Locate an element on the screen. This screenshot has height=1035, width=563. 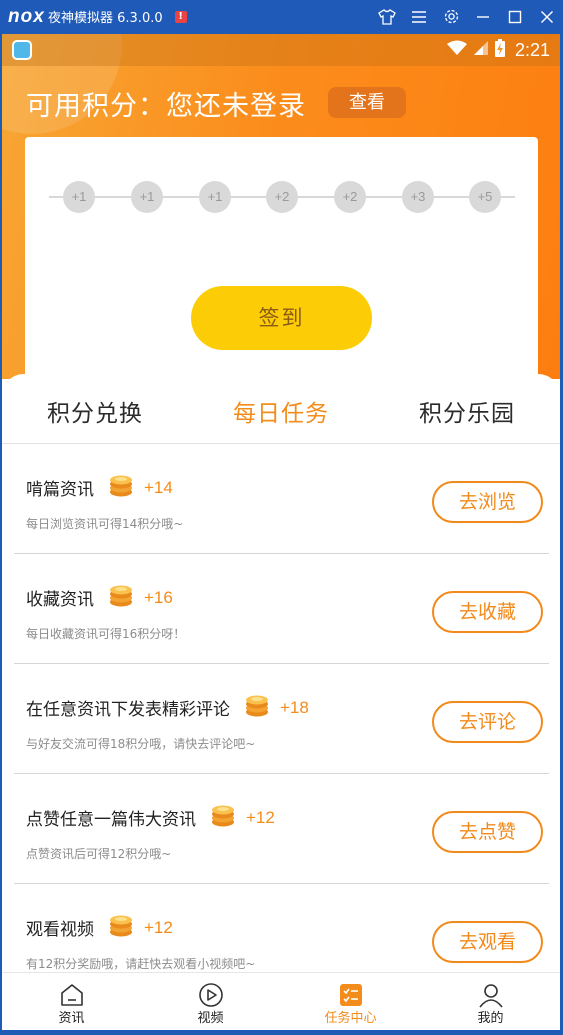
play-icon is located at coordinates (211, 995).